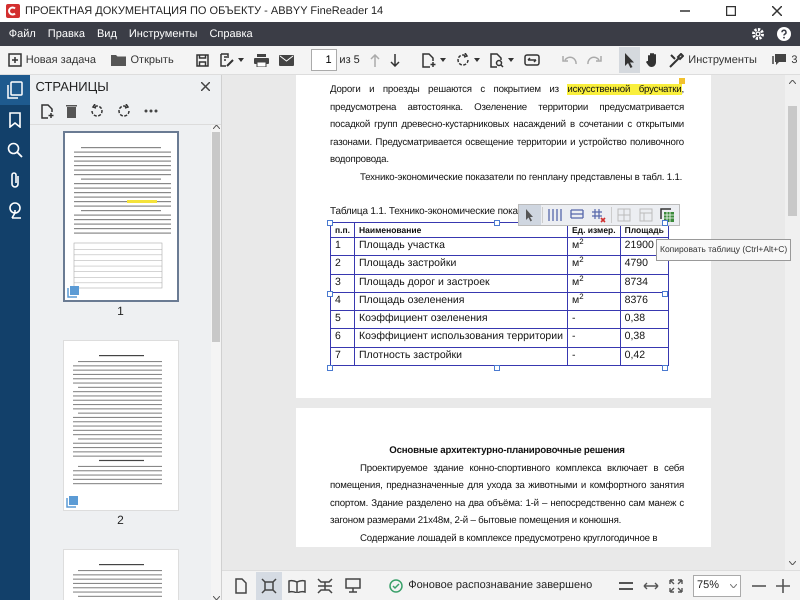 Image resolution: width=800 pixels, height=600 pixels. Describe the element at coordinates (97, 111) in the screenshot. I see `rotate-left-icon` at that location.